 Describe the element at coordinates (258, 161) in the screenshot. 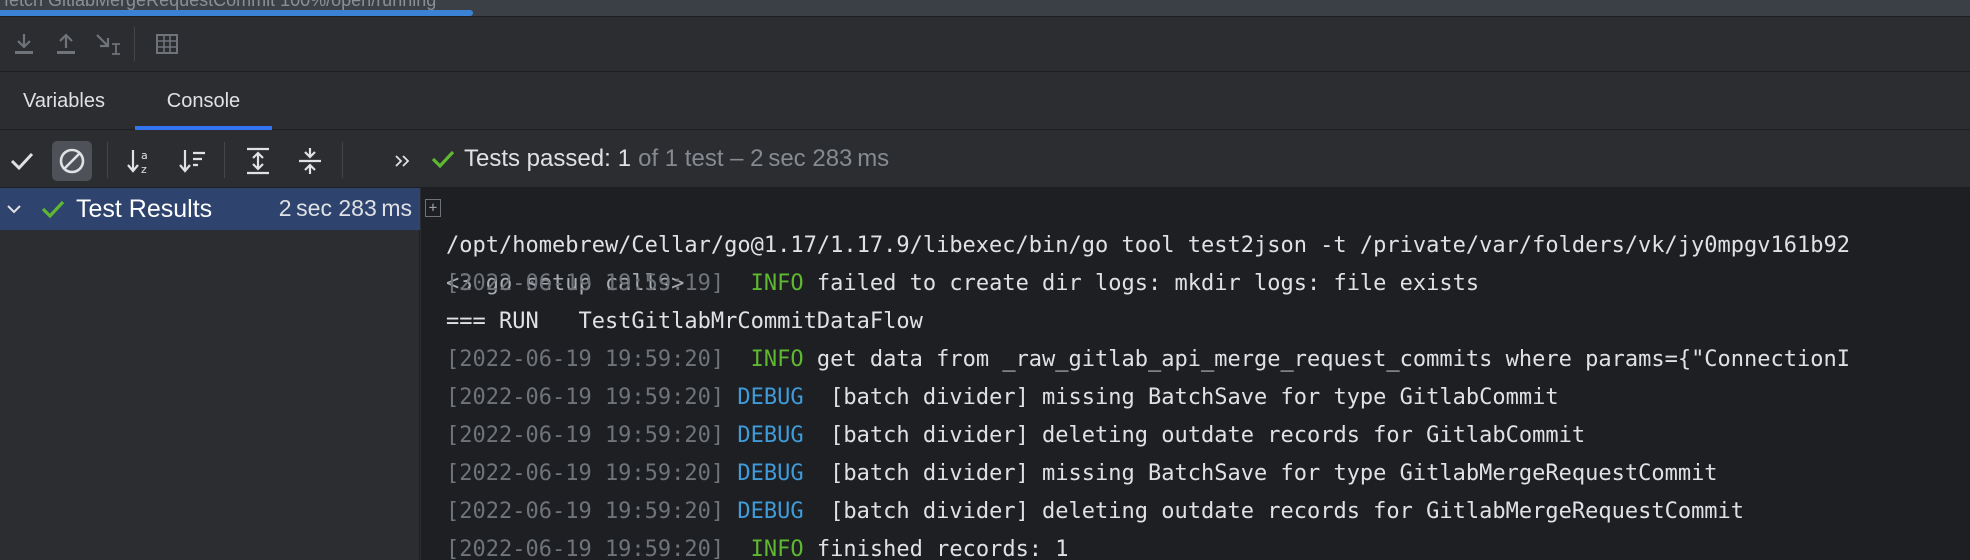

I see `expand-all-icon` at that location.